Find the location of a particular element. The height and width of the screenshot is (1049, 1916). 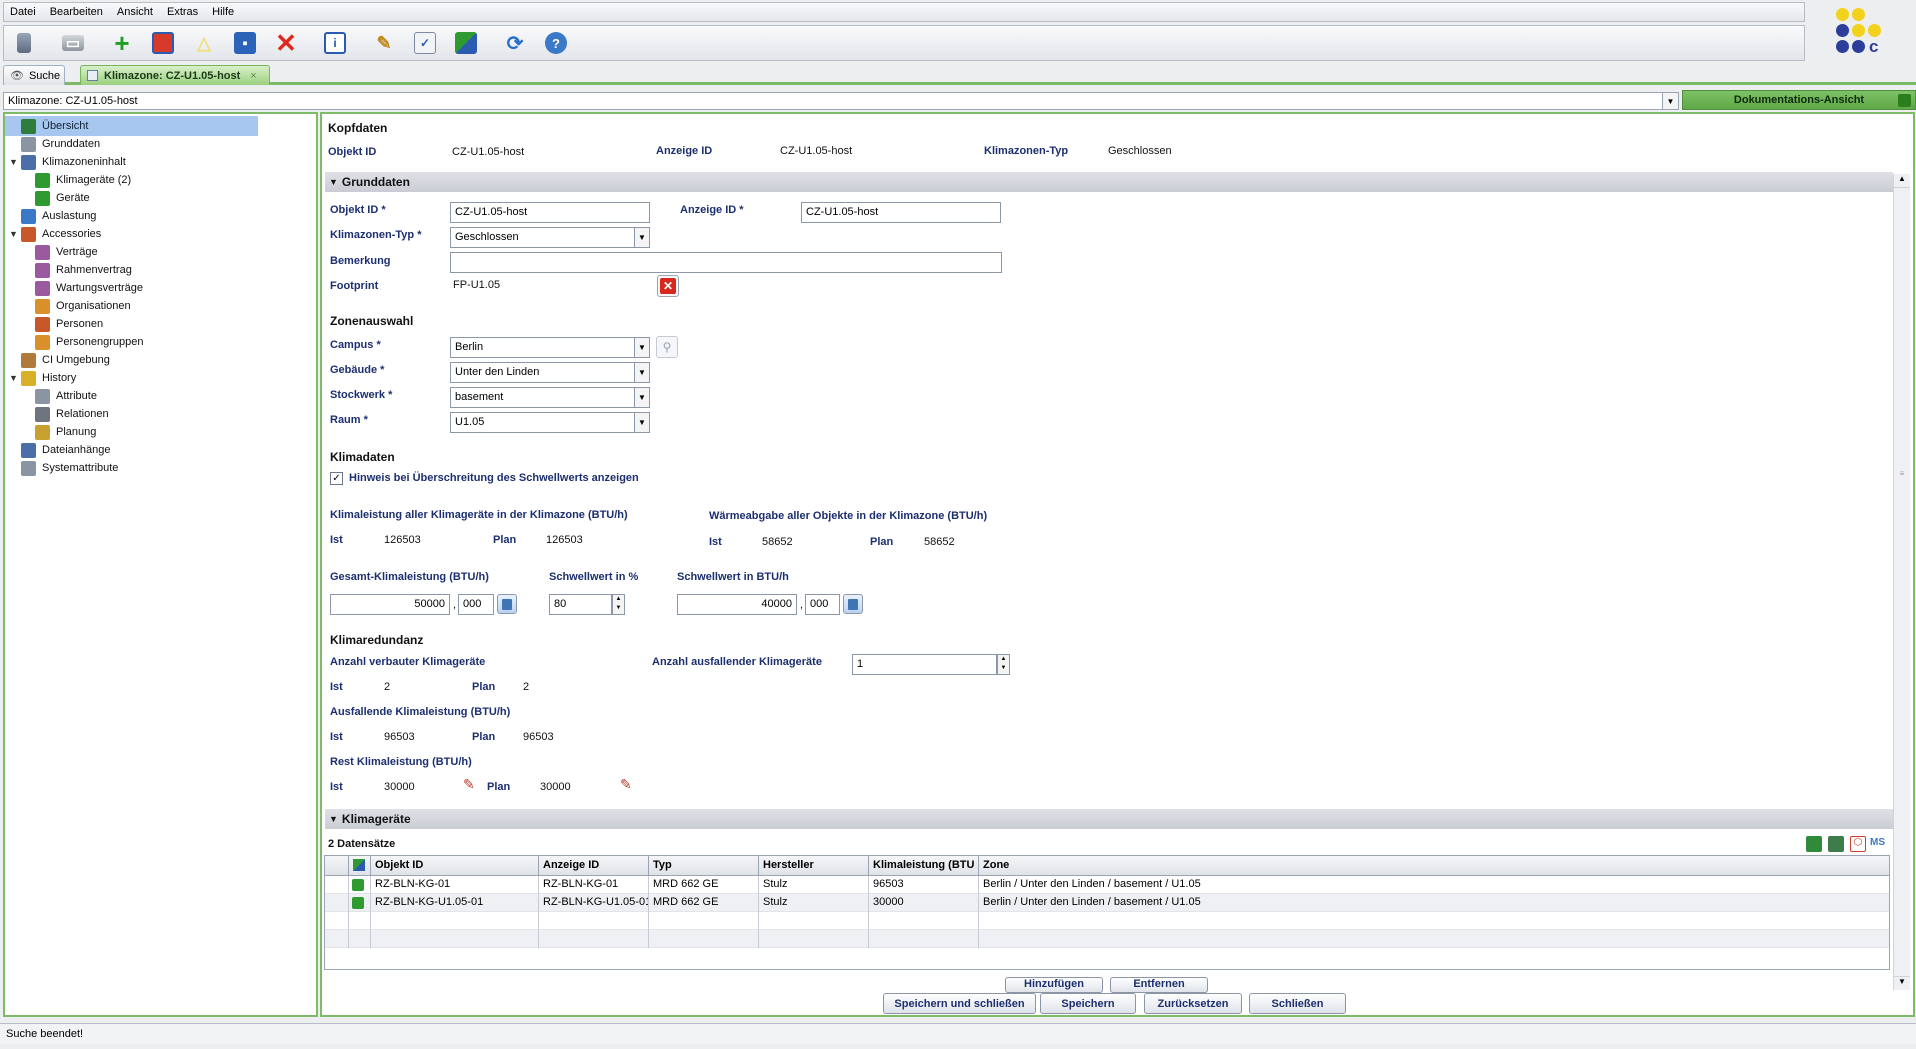

excel-export-icon is located at coordinates (1814, 844).